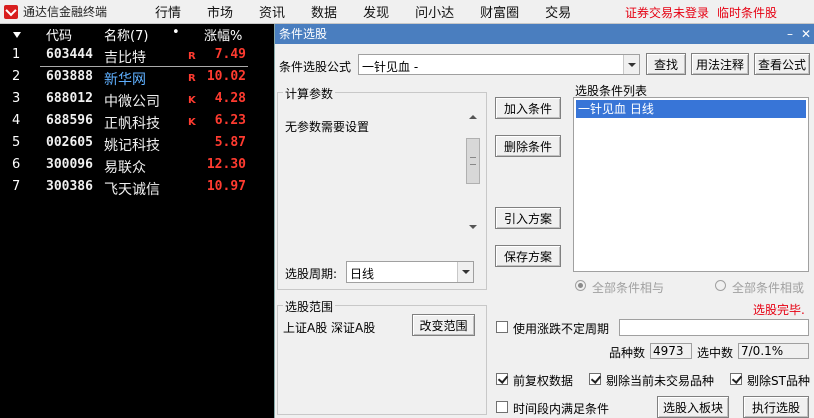 This screenshot has height=418, width=814. Describe the element at coordinates (473, 227) in the screenshot. I see `scroll-down-icon` at that location.